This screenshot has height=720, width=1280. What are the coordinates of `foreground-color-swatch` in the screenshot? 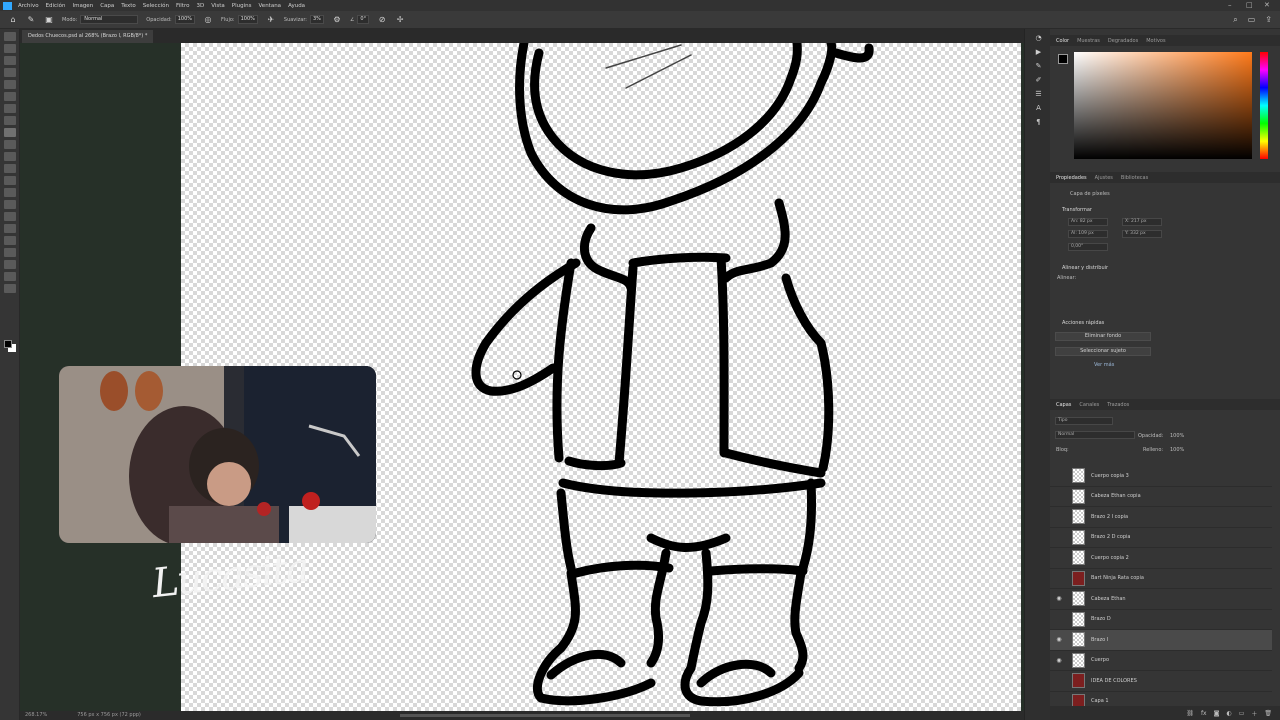 It's located at (8, 344).